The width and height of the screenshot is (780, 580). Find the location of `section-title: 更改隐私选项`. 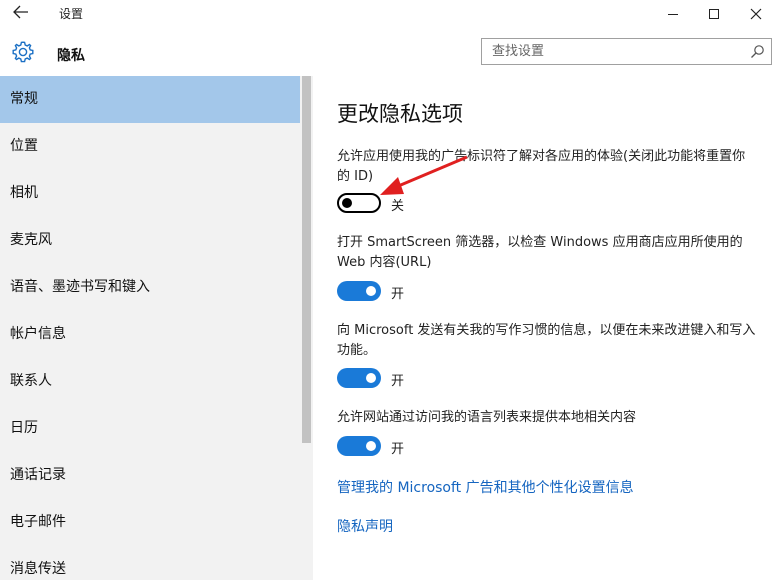

section-title: 更改隐私选项 is located at coordinates (400, 114).